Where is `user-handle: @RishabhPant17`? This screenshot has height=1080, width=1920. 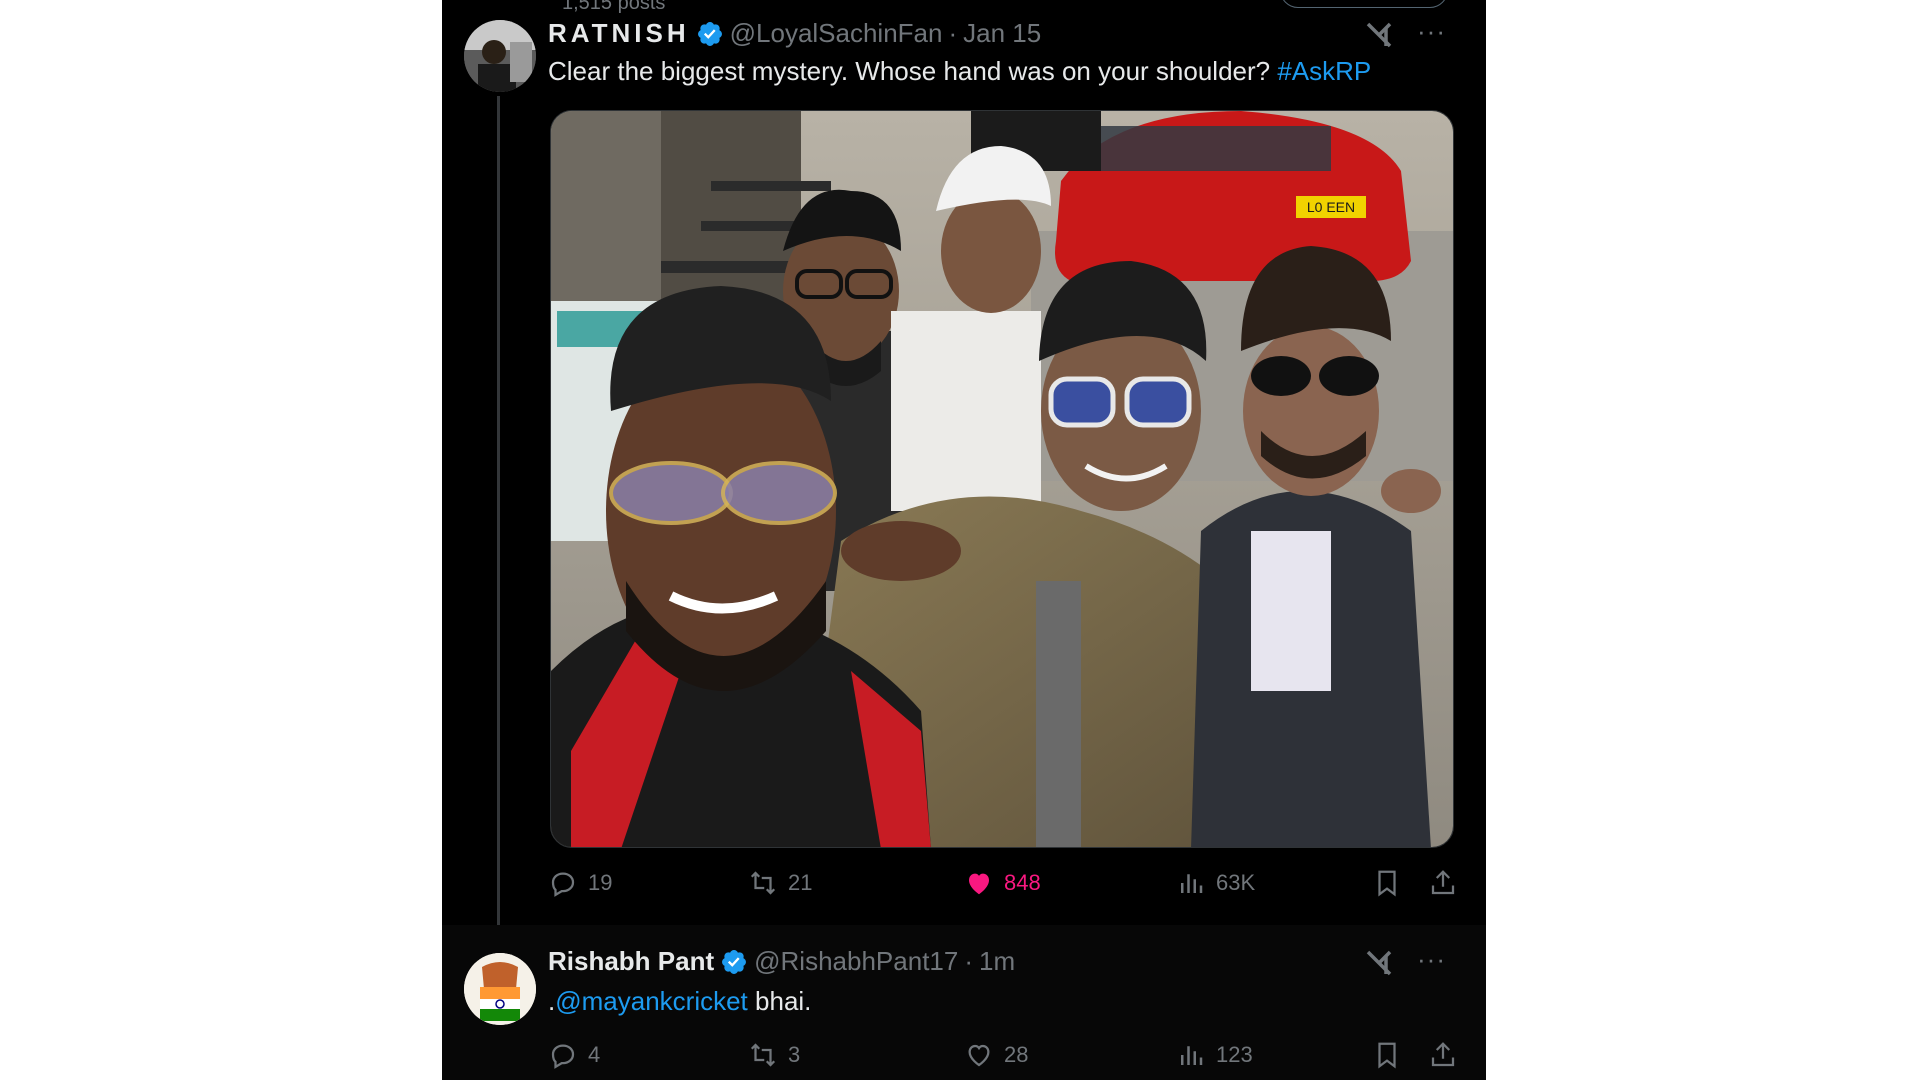
user-handle: @RishabhPant17 is located at coordinates (856, 961).